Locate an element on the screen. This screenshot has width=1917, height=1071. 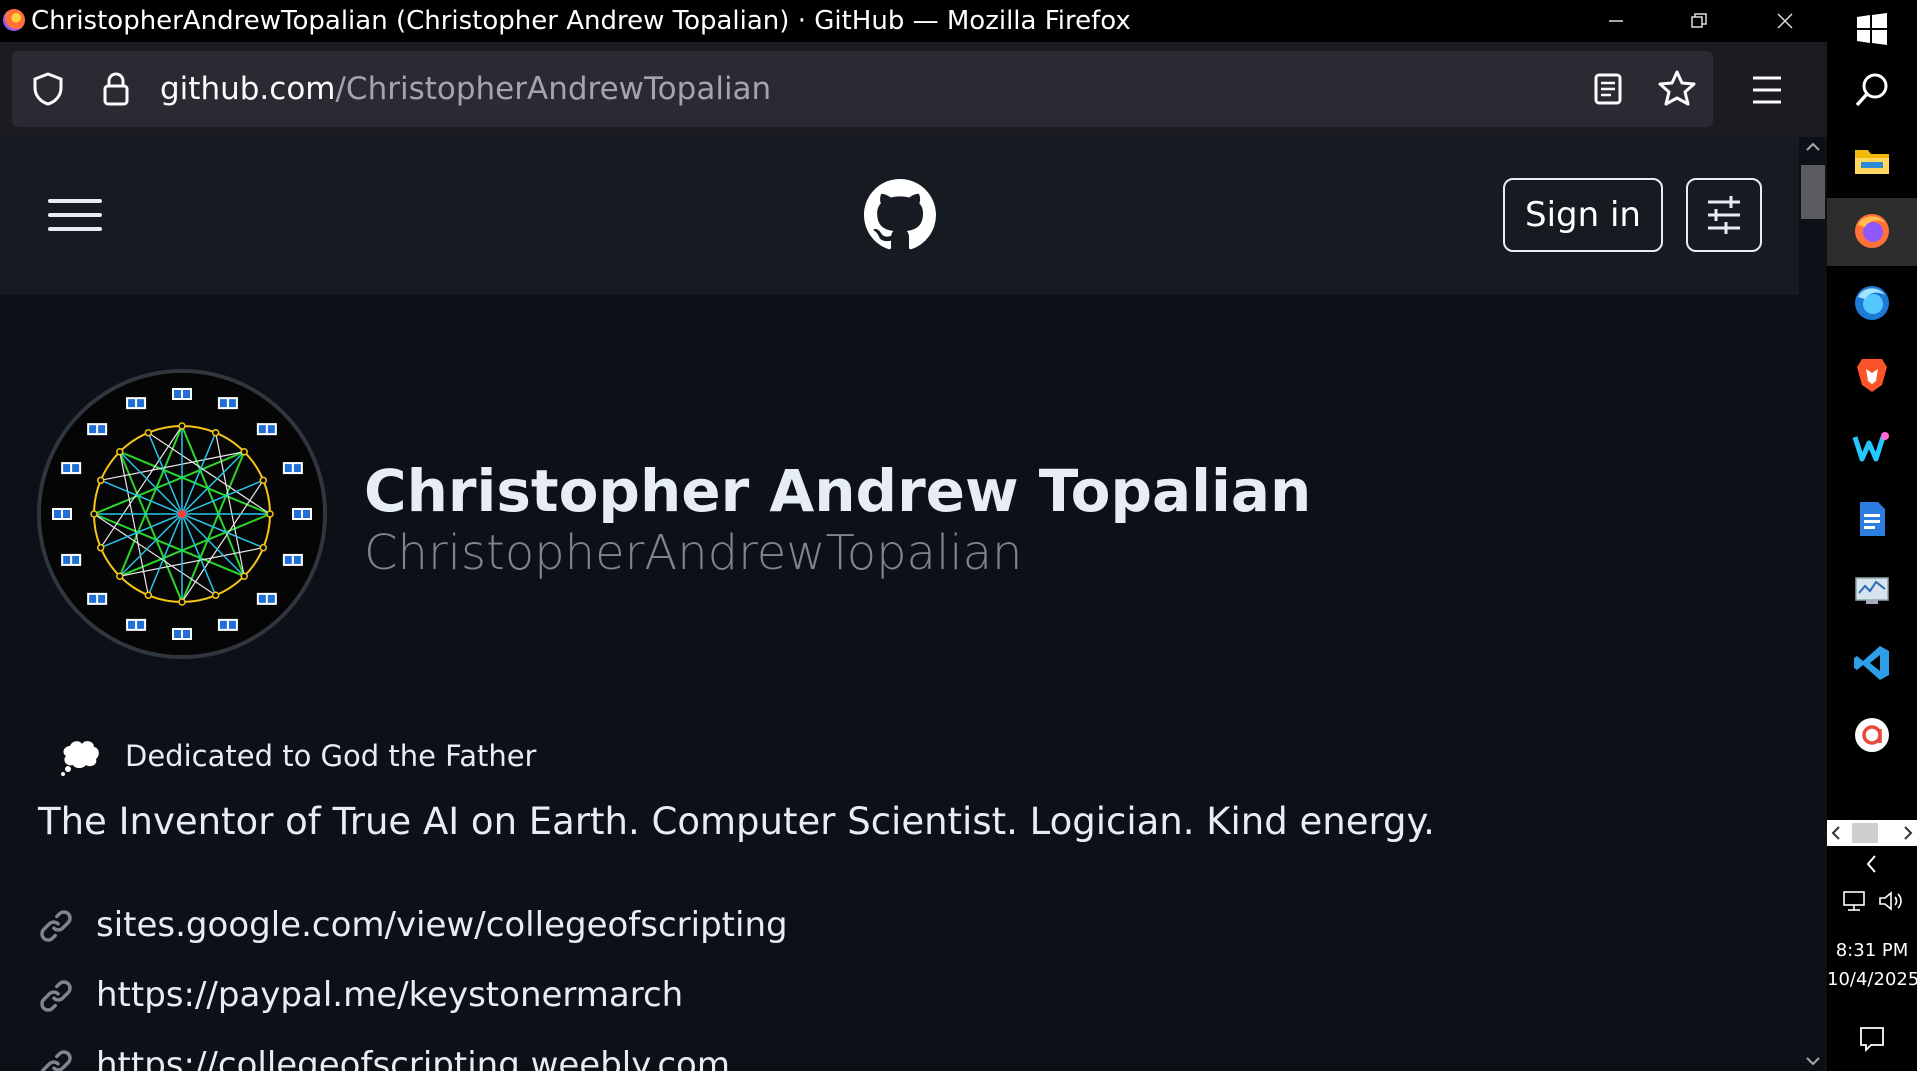
scrollbar-thumb is located at coordinates (1813, 192).